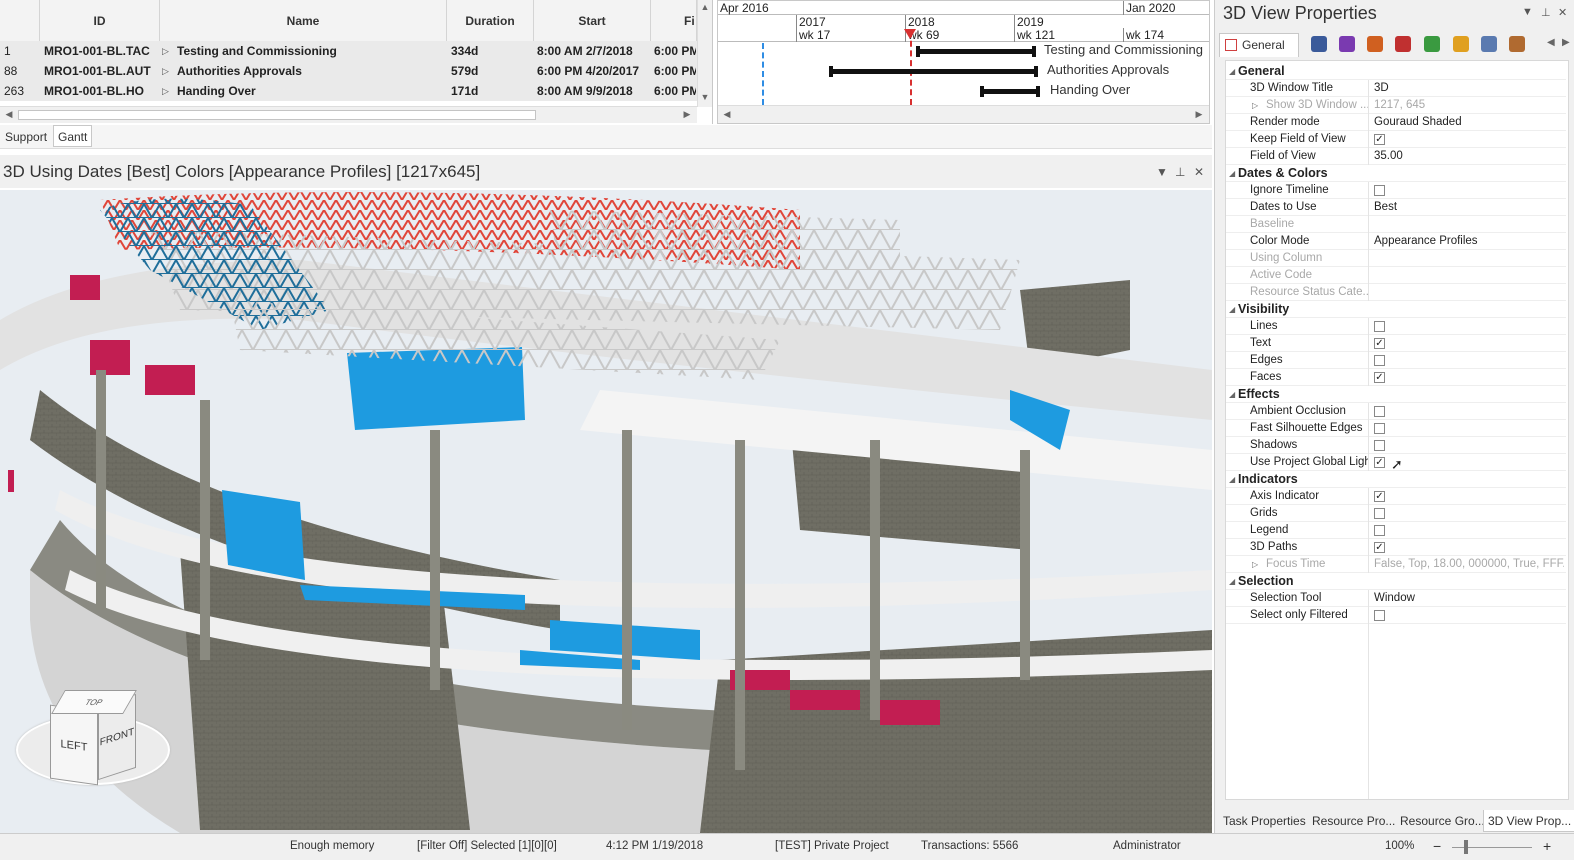 This screenshot has height=860, width=1574. I want to click on scroll-up-icon: ▲, so click(705, 7).